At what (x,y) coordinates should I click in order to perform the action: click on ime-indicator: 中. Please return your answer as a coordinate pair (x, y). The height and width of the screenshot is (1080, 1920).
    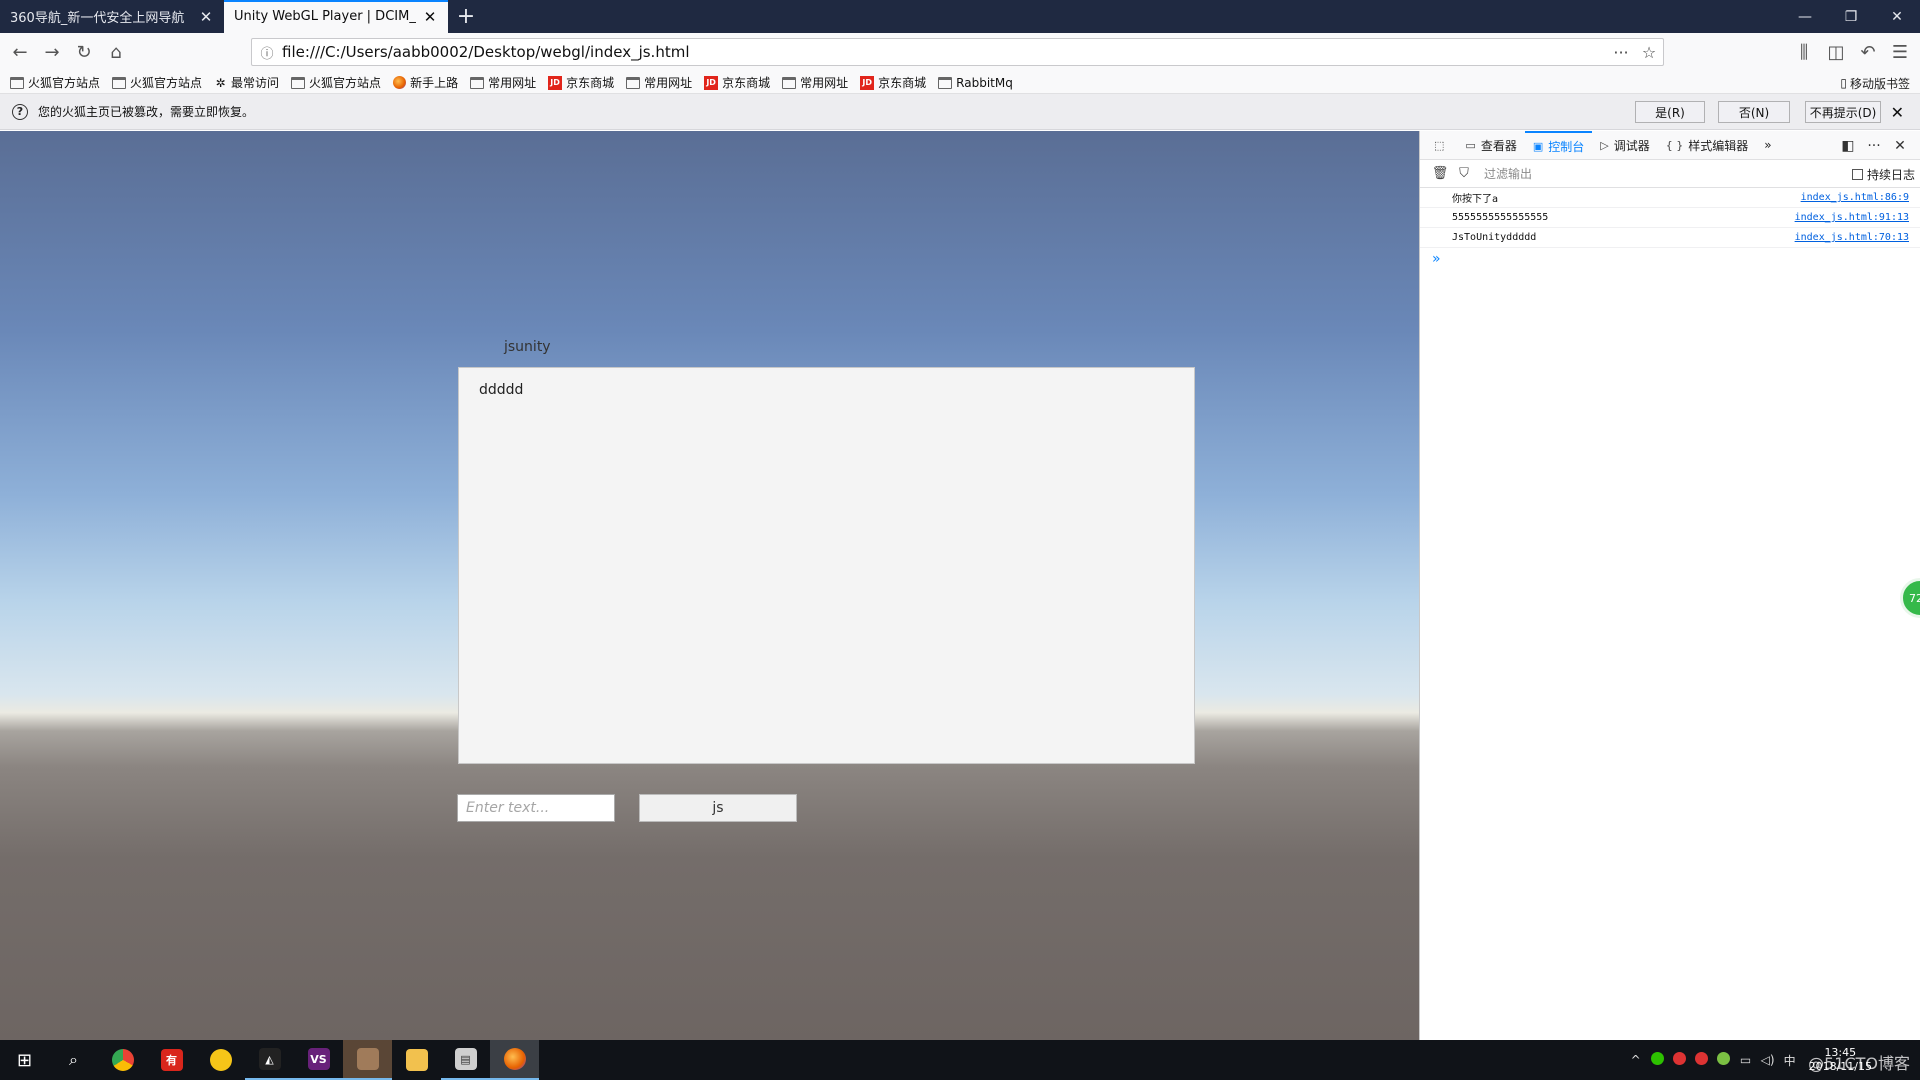
    Looking at the image, I should click on (1790, 1060).